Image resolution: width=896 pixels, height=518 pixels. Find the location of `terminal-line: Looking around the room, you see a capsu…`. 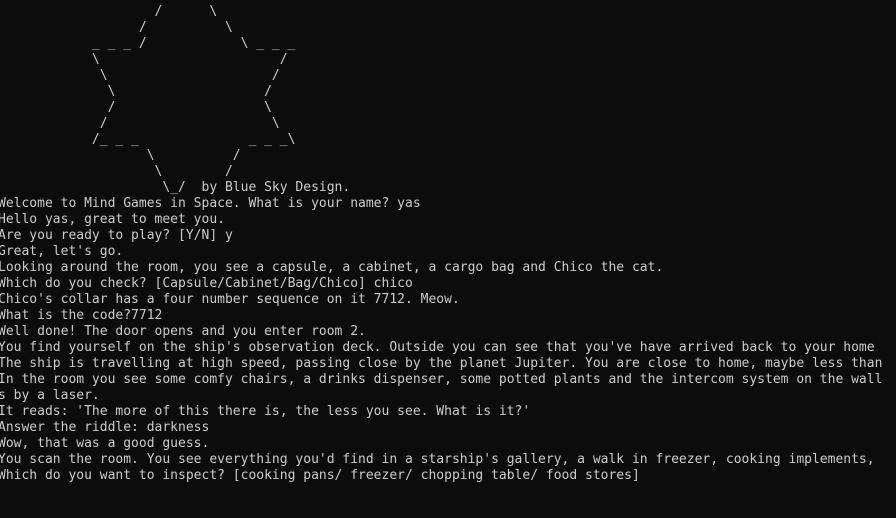

terminal-line: Looking around the room, you see a capsu… is located at coordinates (332, 267).